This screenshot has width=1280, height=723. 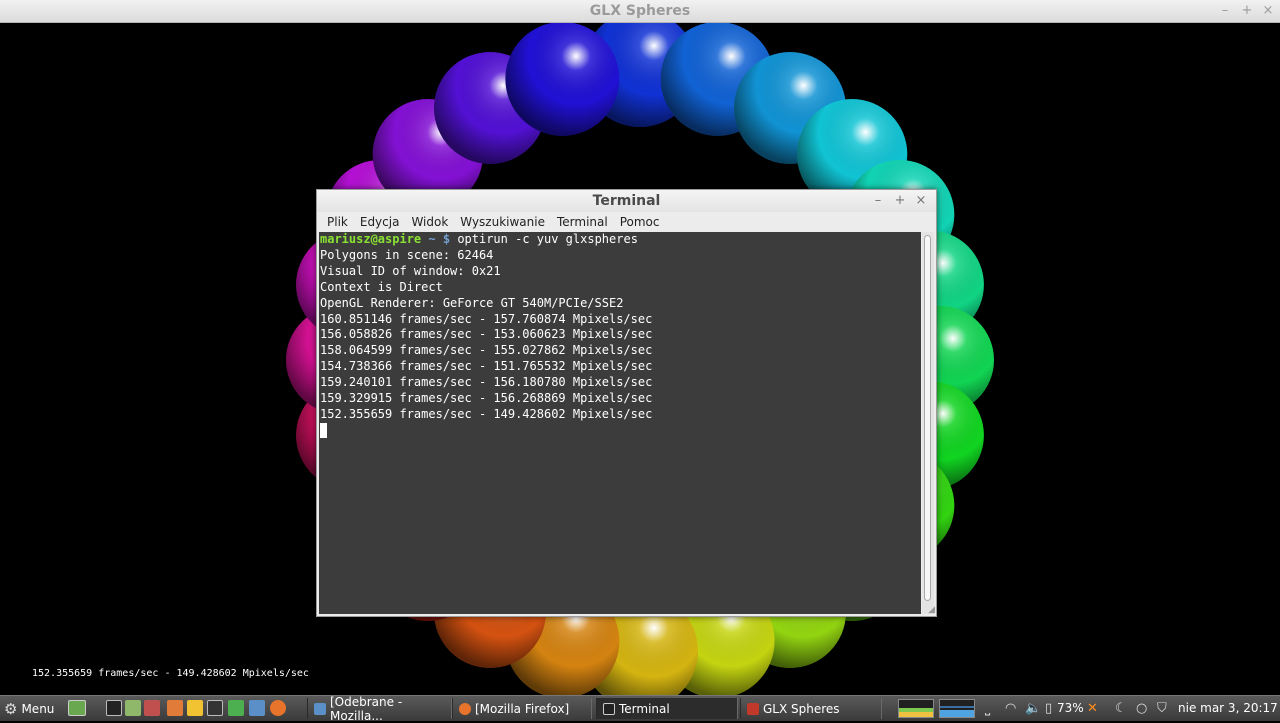 What do you see at coordinates (371, 239) in the screenshot?
I see `prompt-user: mariusz@aspire` at bounding box center [371, 239].